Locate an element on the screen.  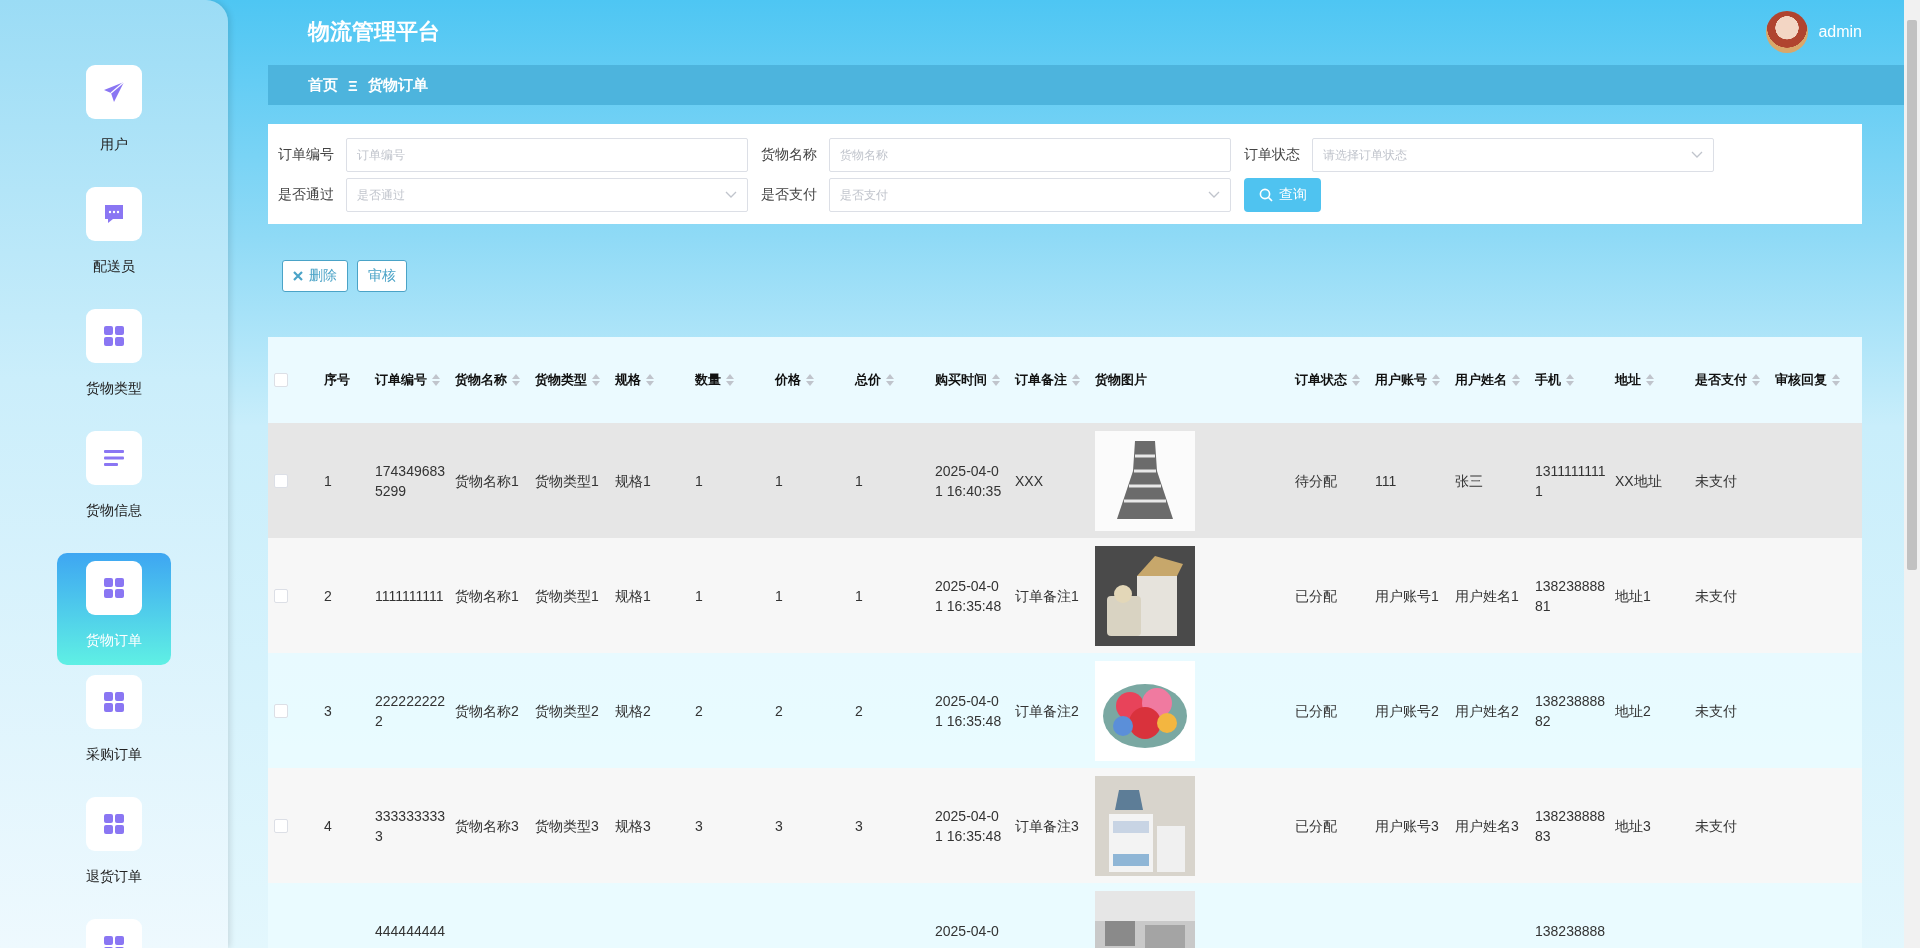
scrollbar is located at coordinates (1912, 474).